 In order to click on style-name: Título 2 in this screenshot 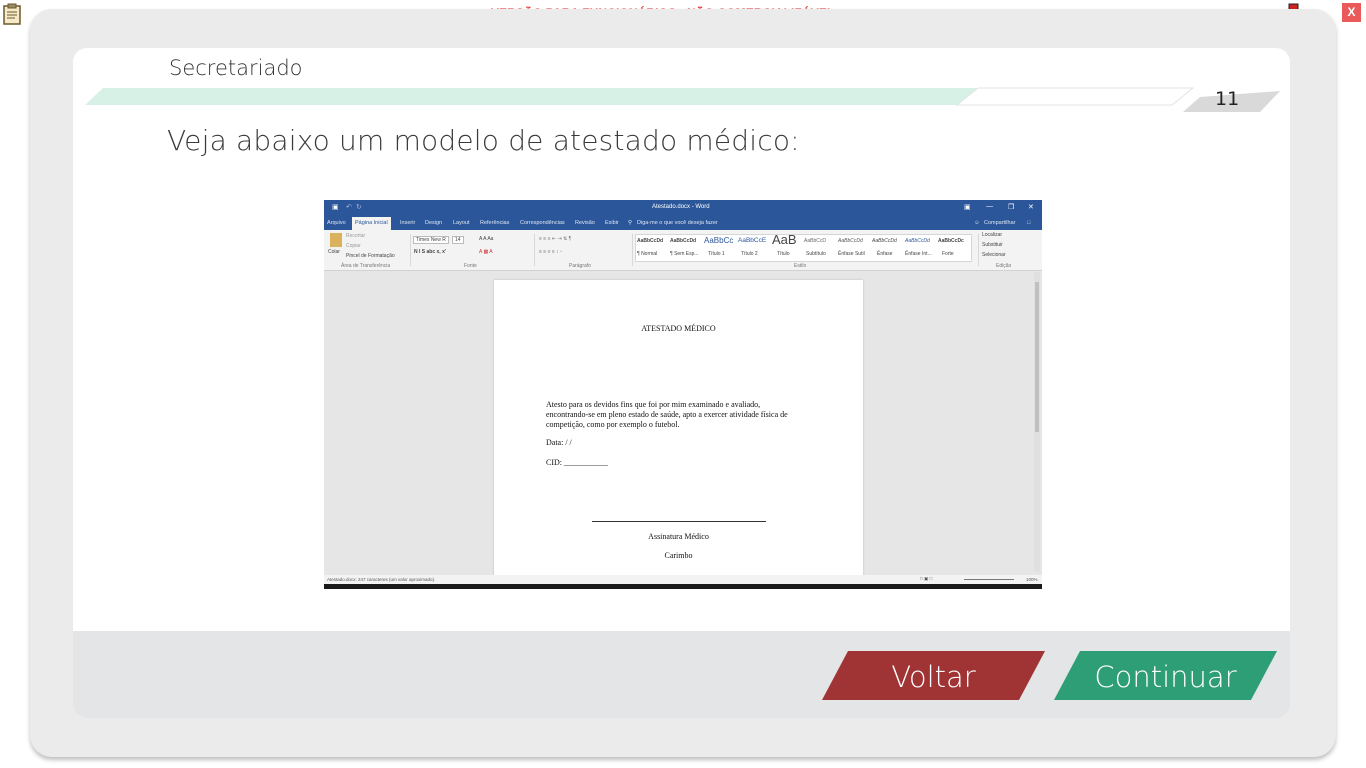, I will do `click(749, 254)`.